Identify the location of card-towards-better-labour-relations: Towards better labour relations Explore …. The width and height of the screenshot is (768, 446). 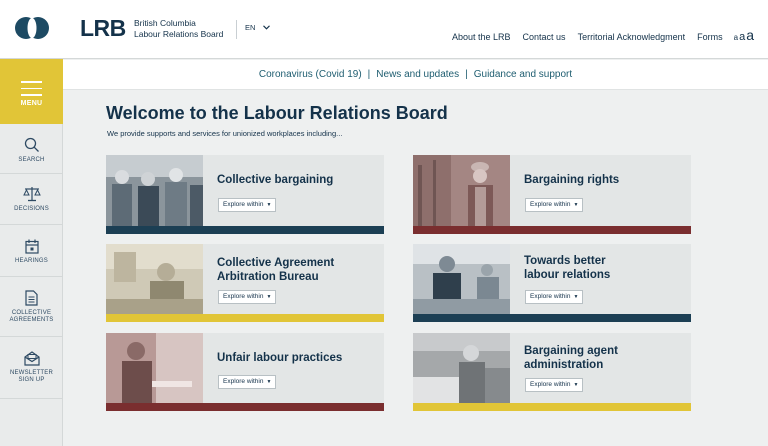
(552, 283).